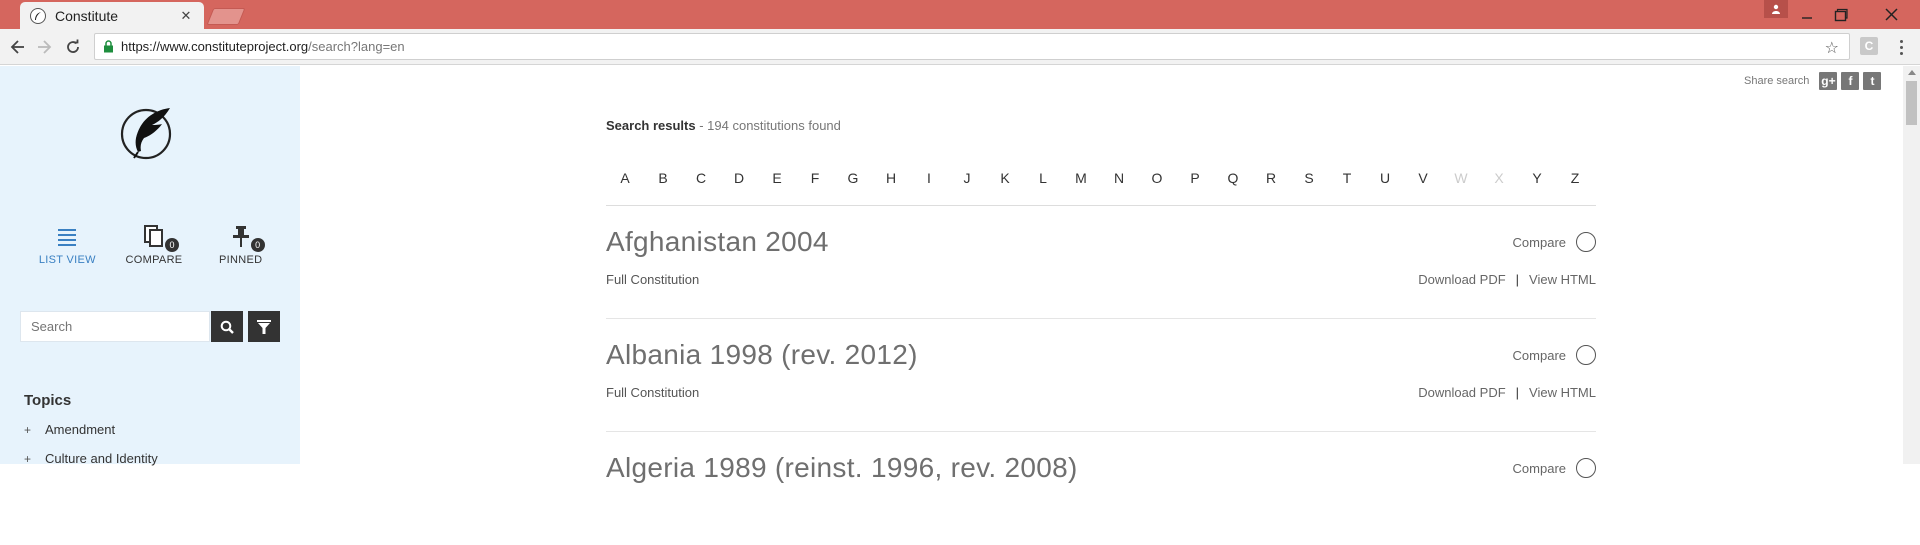  Describe the element at coordinates (717, 242) in the screenshot. I see `result-title: Afghanistan 2004` at that location.